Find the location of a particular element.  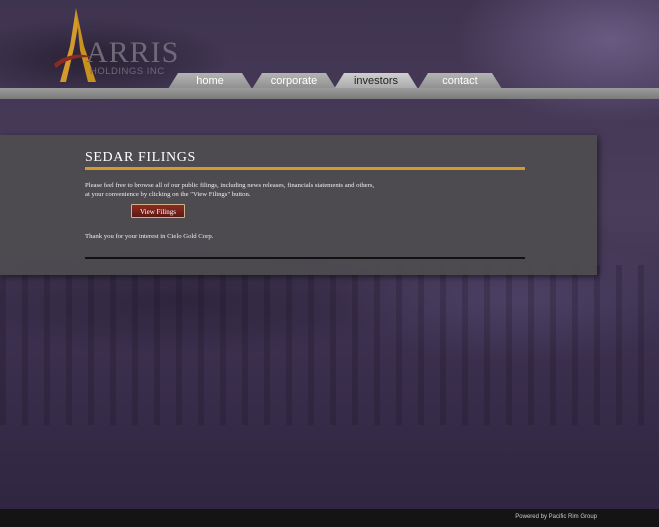

logo-name: ARRIS is located at coordinates (133, 52).